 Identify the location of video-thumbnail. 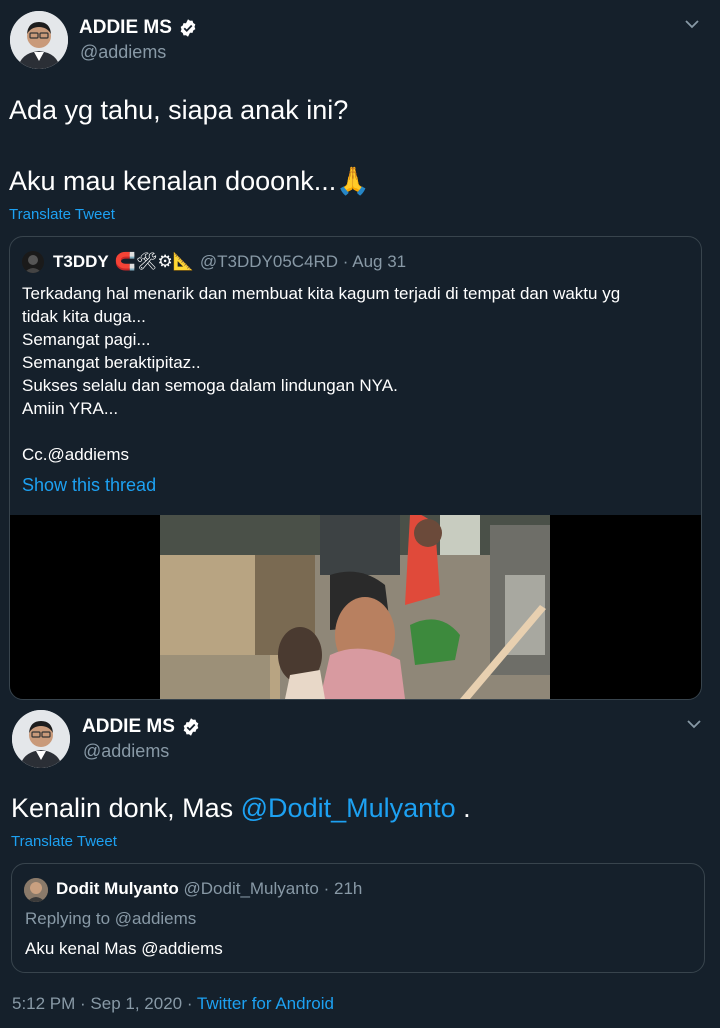
(355, 607).